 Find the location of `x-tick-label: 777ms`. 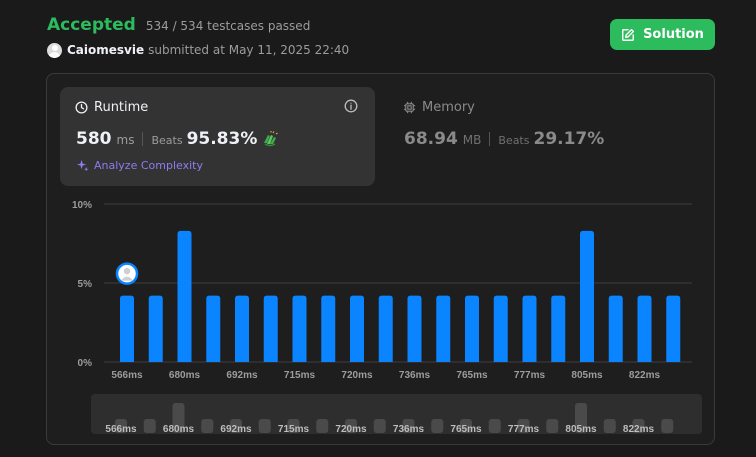

x-tick-label: 777ms is located at coordinates (530, 375).